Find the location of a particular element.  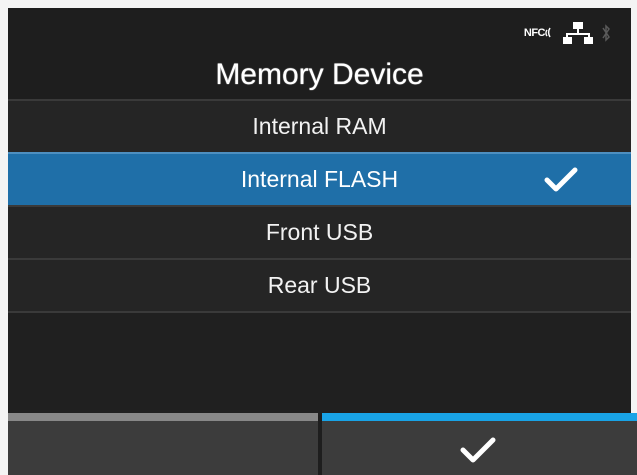

list-item-label: Internal RAM is located at coordinates (319, 126).